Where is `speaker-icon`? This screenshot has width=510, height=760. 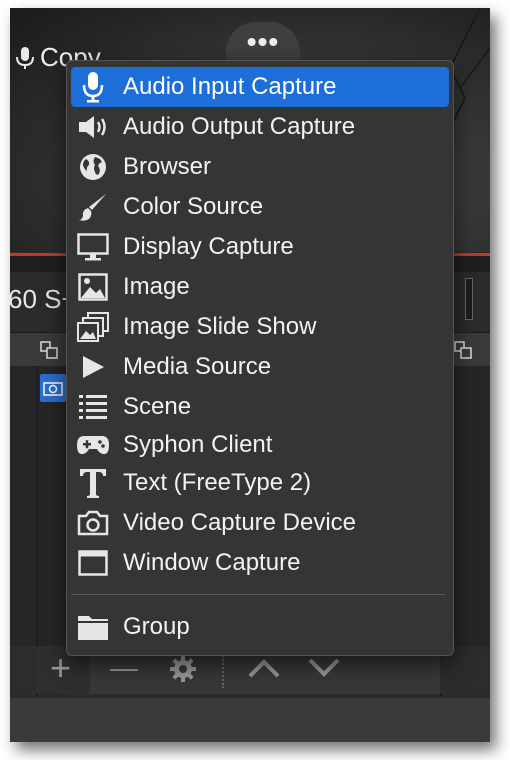
speaker-icon is located at coordinates (93, 127).